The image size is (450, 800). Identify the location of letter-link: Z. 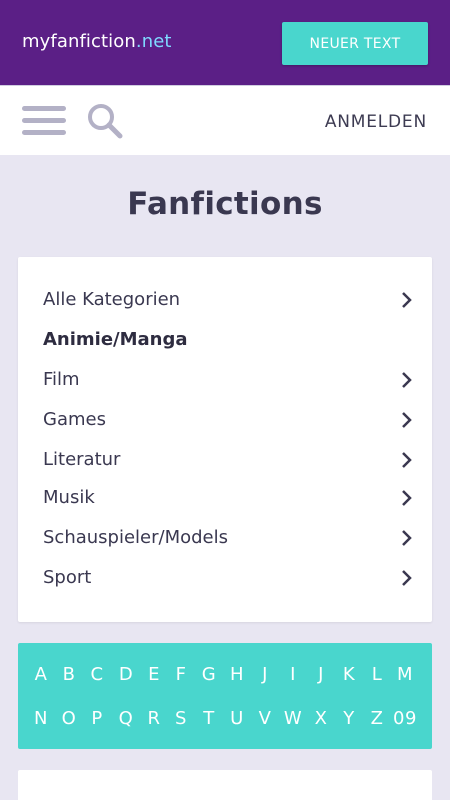
(377, 718).